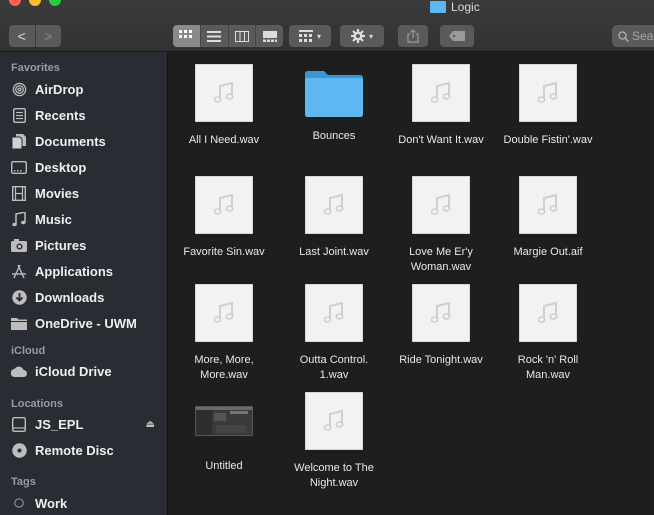 The height and width of the screenshot is (515, 654). I want to click on sidebar-item-label: Applications, so click(74, 271).